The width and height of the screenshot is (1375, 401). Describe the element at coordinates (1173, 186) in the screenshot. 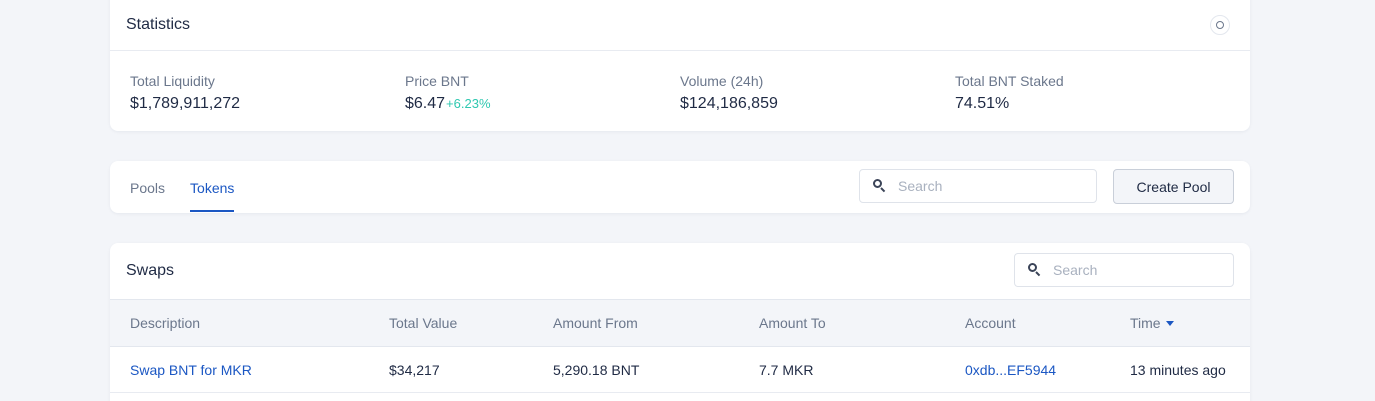

I see `create-pool-button: Create Pool` at that location.